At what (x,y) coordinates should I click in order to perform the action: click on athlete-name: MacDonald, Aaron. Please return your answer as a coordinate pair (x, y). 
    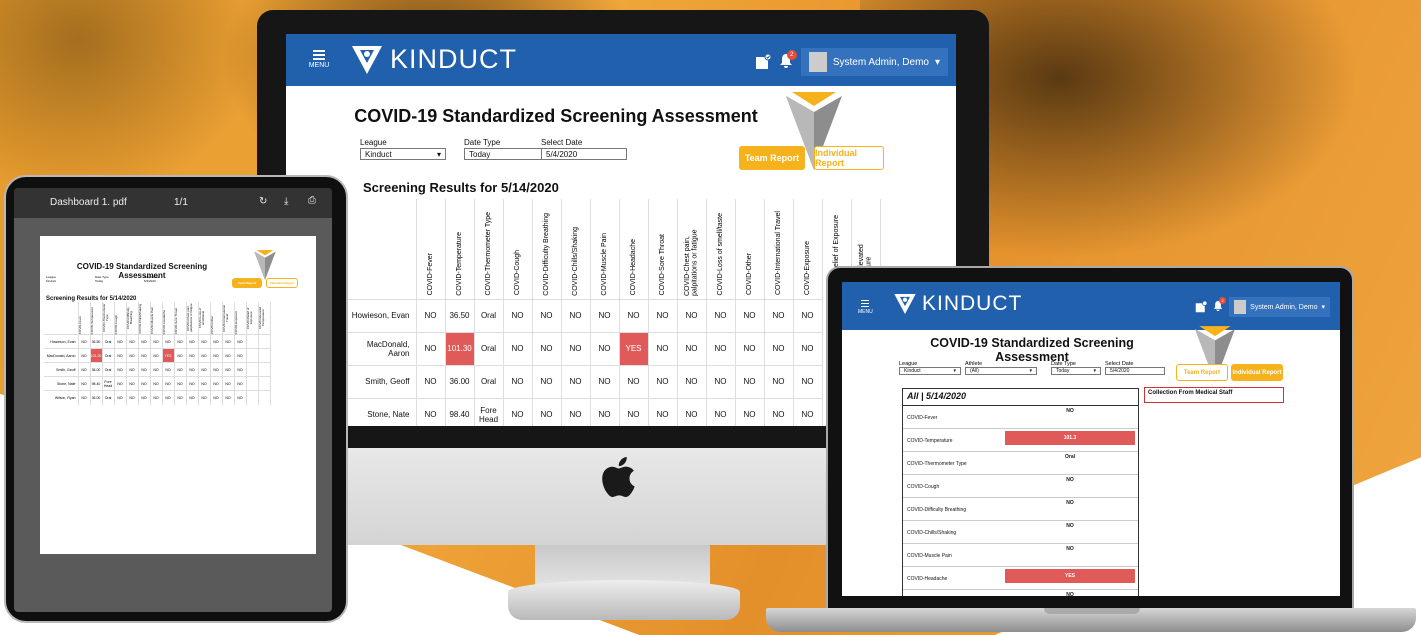
    Looking at the image, I should click on (381, 348).